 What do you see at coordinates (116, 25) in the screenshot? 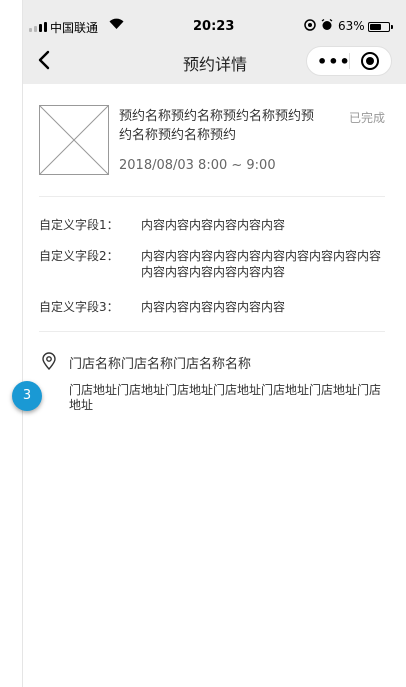
I see `wifi-icon` at bounding box center [116, 25].